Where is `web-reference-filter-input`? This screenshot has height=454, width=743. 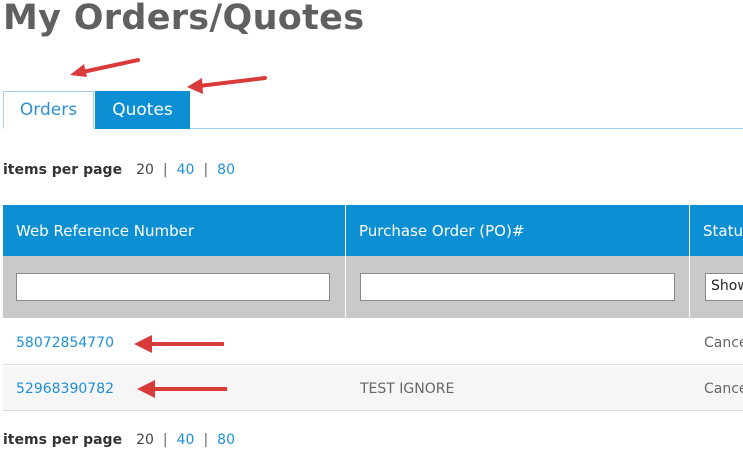 web-reference-filter-input is located at coordinates (173, 287).